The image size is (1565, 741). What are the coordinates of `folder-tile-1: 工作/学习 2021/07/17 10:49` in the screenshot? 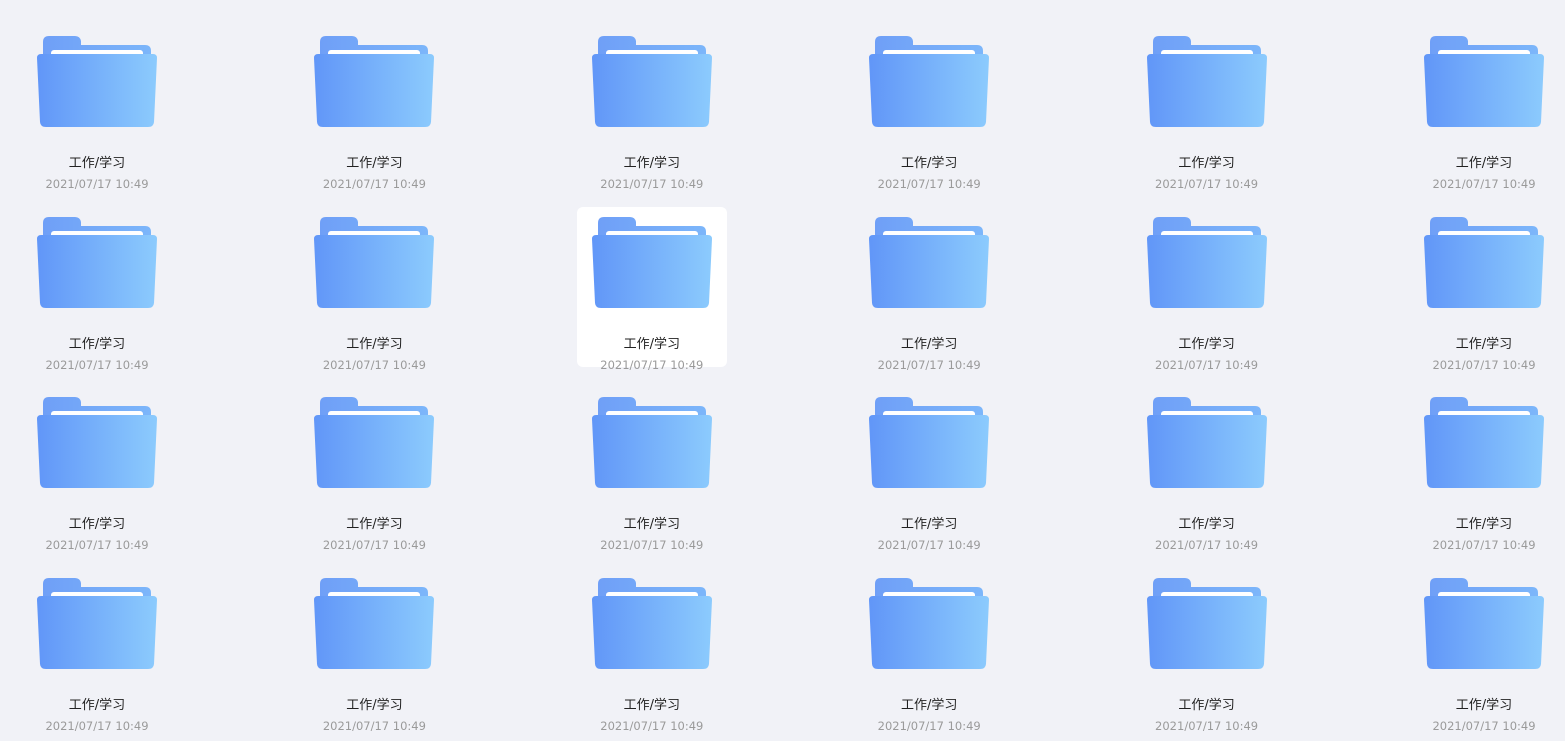 It's located at (97, 108).